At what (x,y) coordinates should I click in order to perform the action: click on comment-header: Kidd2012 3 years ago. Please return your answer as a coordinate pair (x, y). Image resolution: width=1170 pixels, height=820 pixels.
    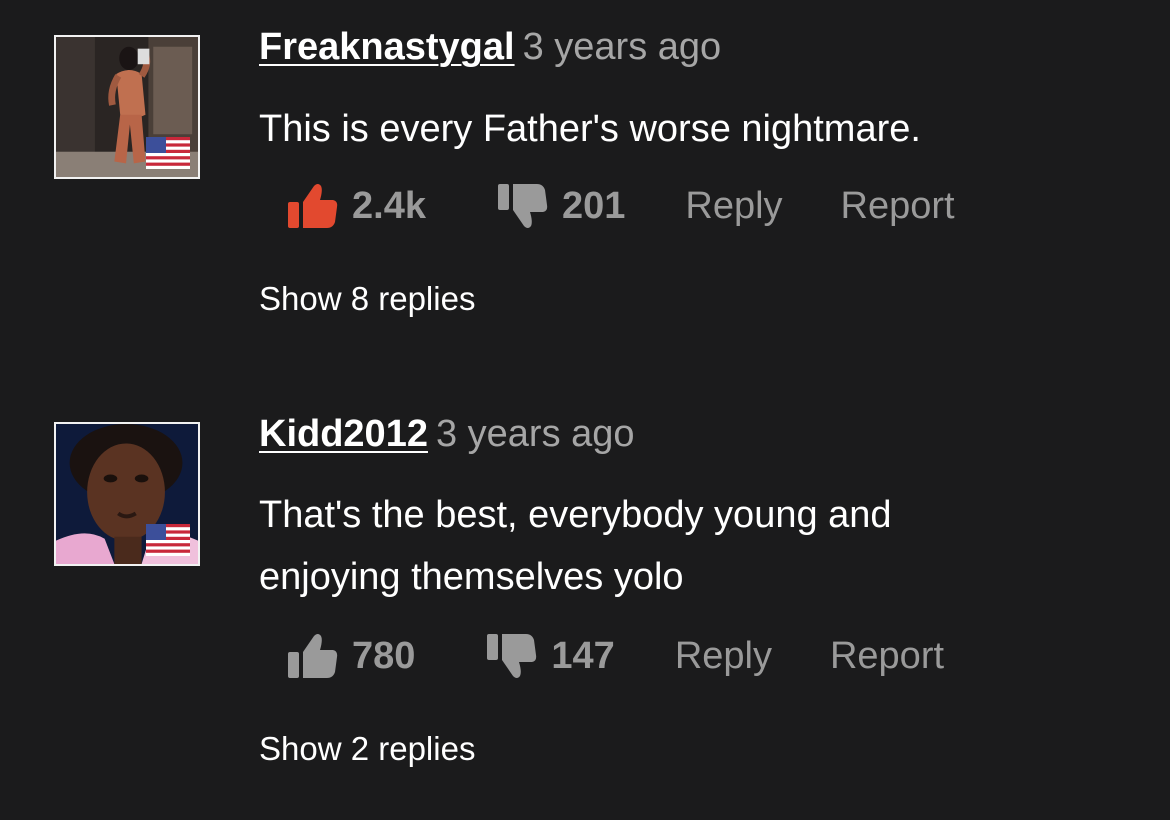
    Looking at the image, I should click on (447, 434).